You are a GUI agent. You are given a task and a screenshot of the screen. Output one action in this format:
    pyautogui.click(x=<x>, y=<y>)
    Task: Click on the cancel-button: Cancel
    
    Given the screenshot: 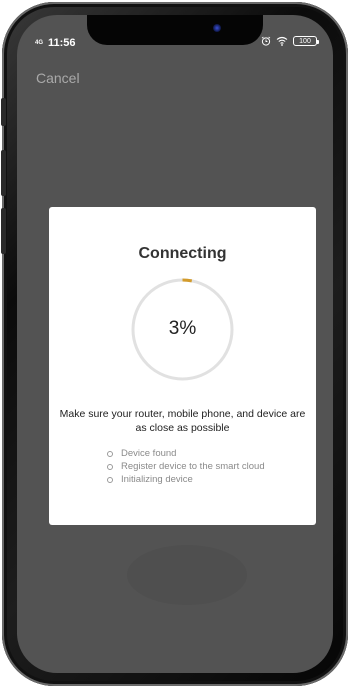 What is the action you would take?
    pyautogui.click(x=58, y=78)
    